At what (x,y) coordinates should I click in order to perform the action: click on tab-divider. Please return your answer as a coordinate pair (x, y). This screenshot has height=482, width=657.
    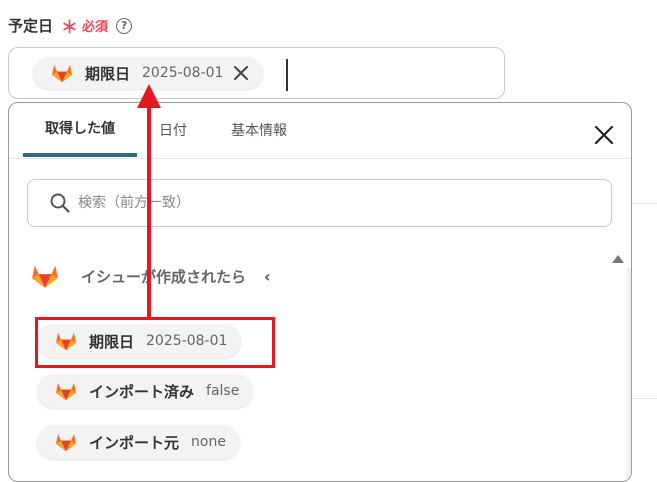
    Looking at the image, I should click on (320, 158).